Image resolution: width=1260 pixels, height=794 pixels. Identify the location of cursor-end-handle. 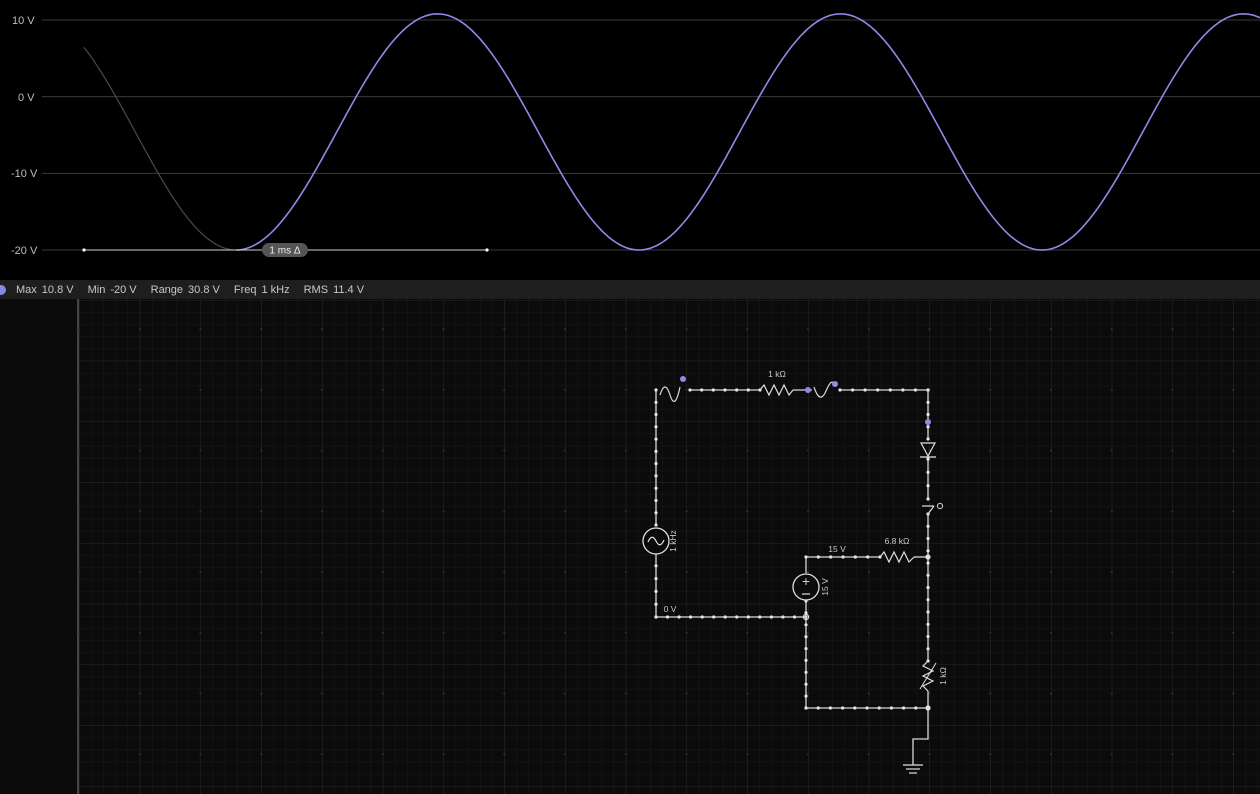
(487, 250).